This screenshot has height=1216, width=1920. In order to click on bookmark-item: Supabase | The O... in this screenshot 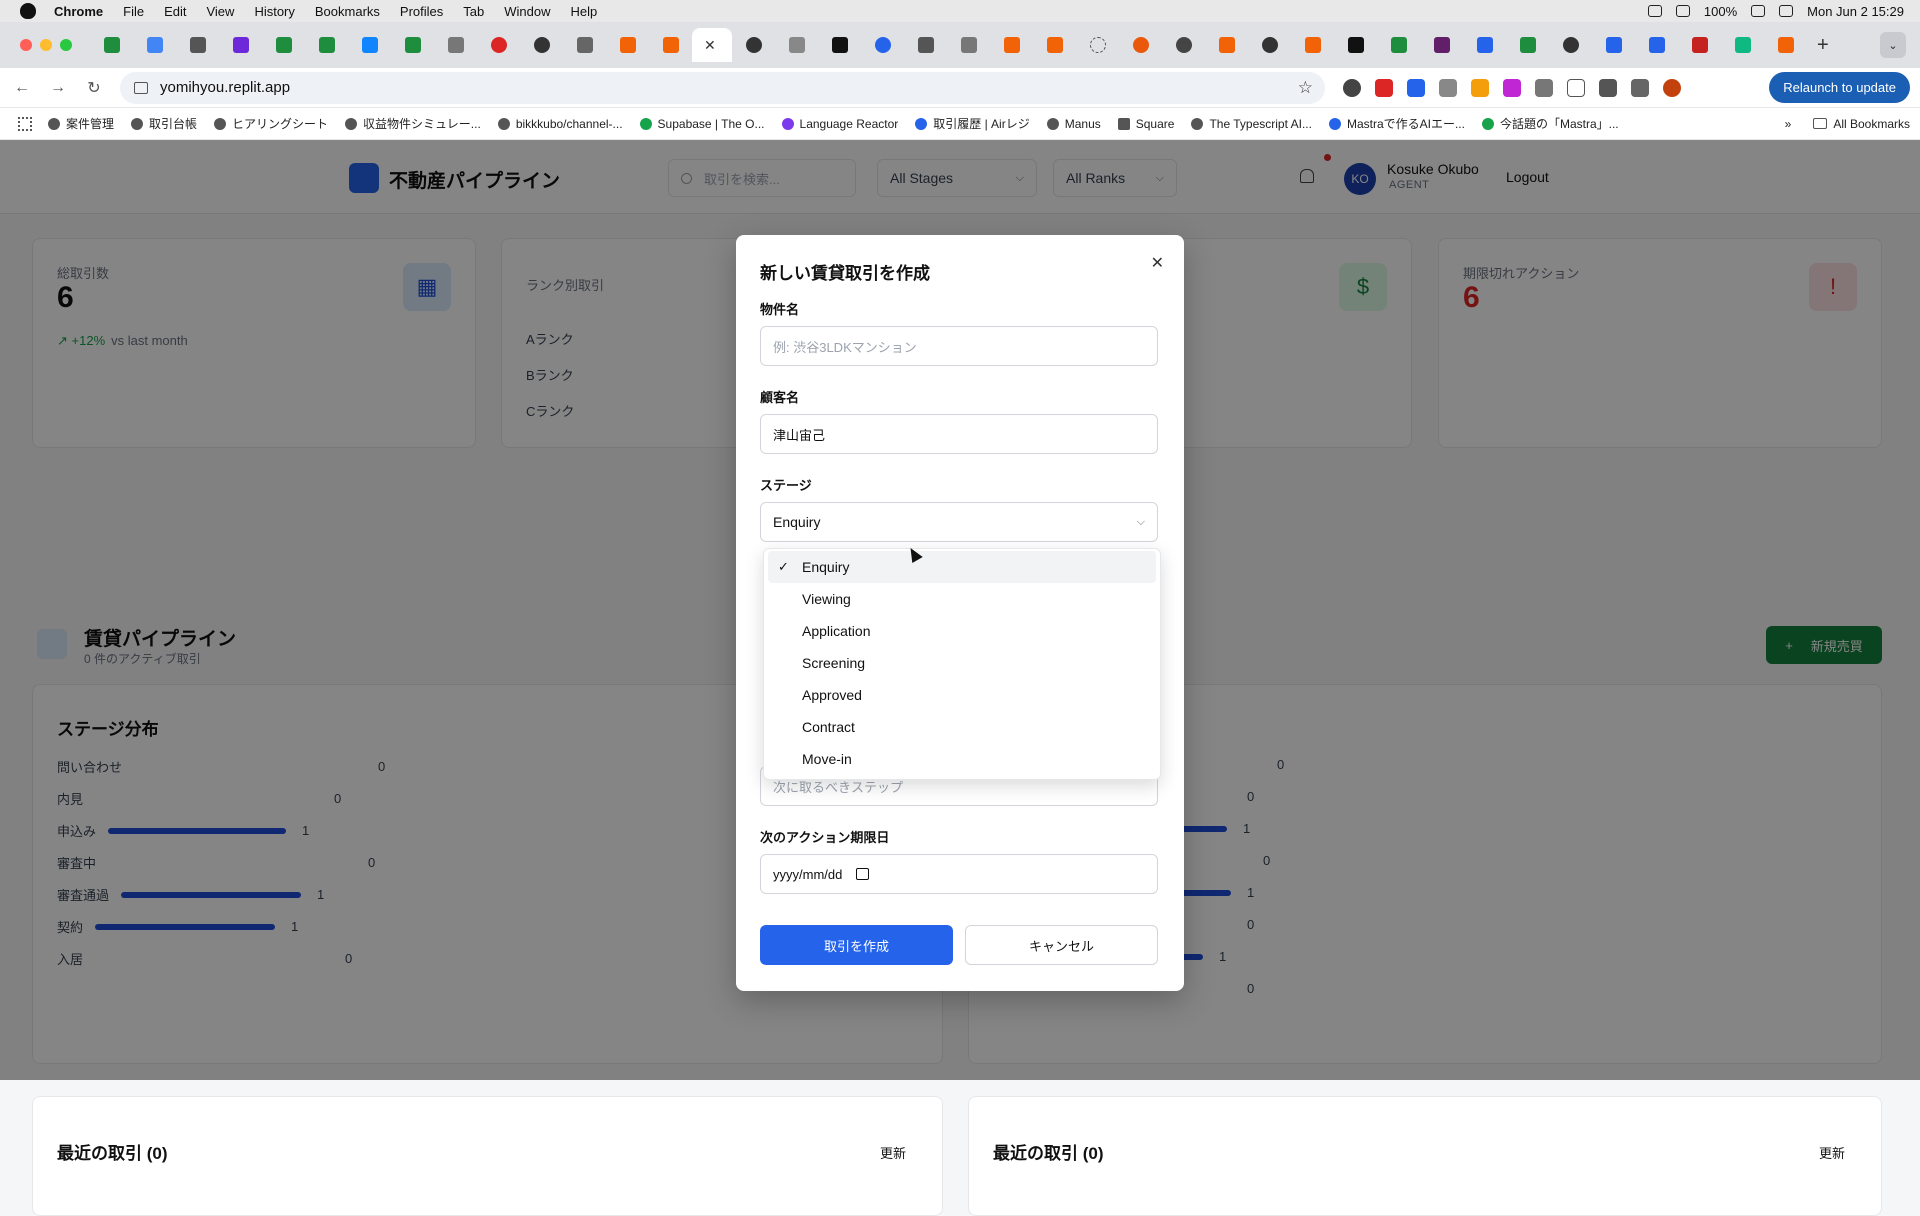, I will do `click(702, 124)`.